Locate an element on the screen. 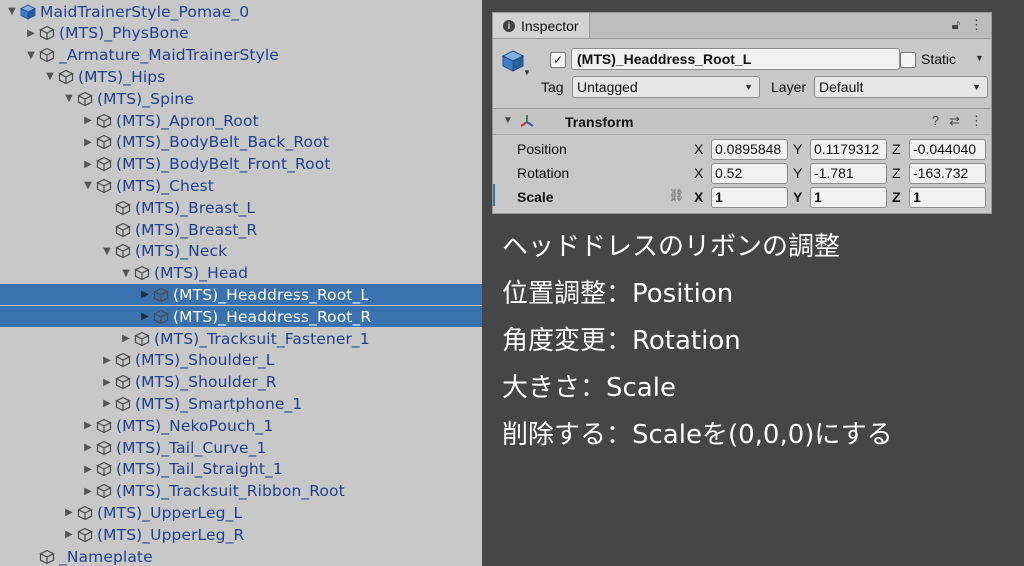 The height and width of the screenshot is (566, 1024). hierarchy-row: ▶ (MTS)_Smartphone_1 is located at coordinates (241, 403).